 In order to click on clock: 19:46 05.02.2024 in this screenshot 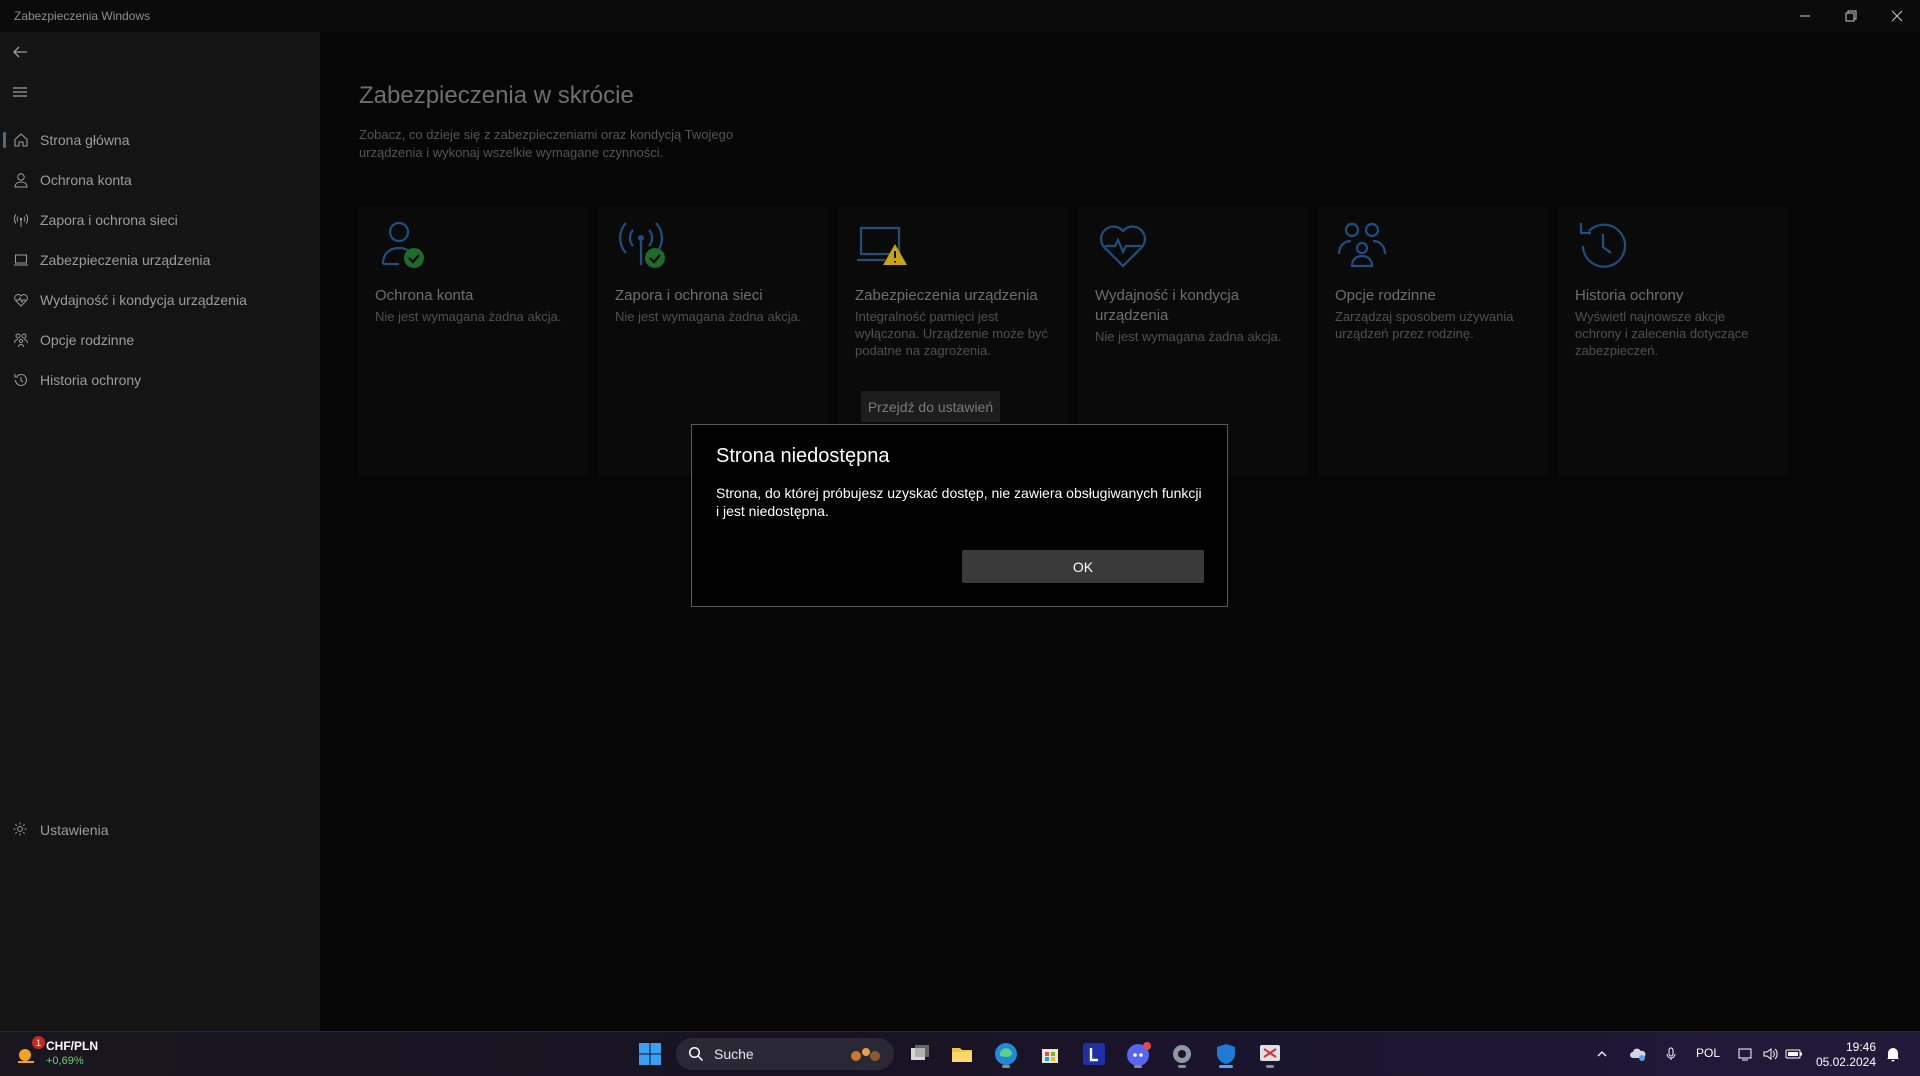, I will do `click(1843, 1055)`.